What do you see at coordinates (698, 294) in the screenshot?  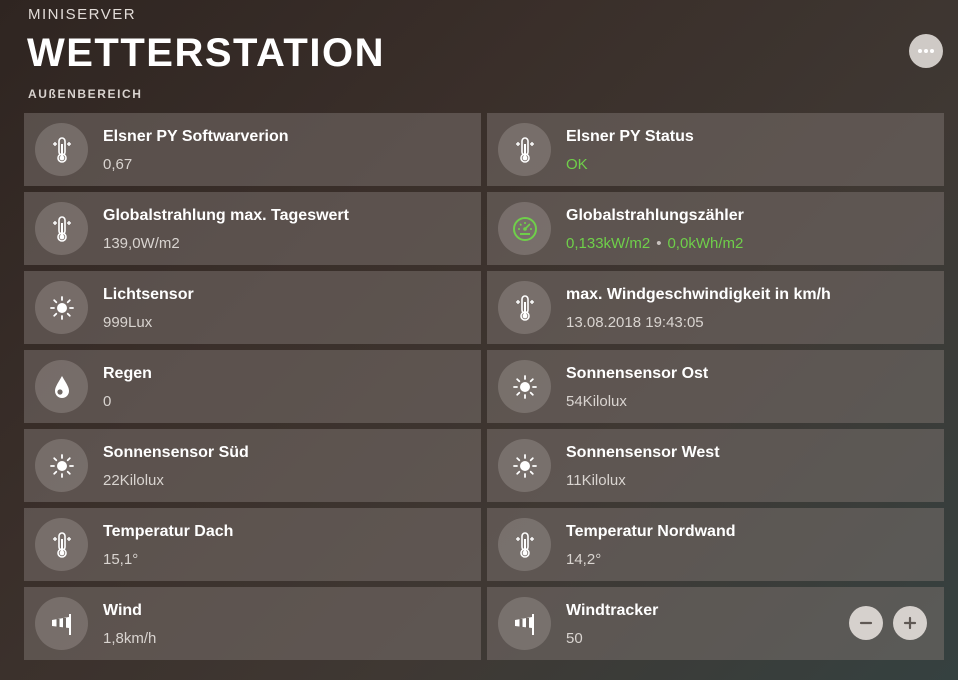 I see `tile-title: max. Windgeschwindigkeit in km/h` at bounding box center [698, 294].